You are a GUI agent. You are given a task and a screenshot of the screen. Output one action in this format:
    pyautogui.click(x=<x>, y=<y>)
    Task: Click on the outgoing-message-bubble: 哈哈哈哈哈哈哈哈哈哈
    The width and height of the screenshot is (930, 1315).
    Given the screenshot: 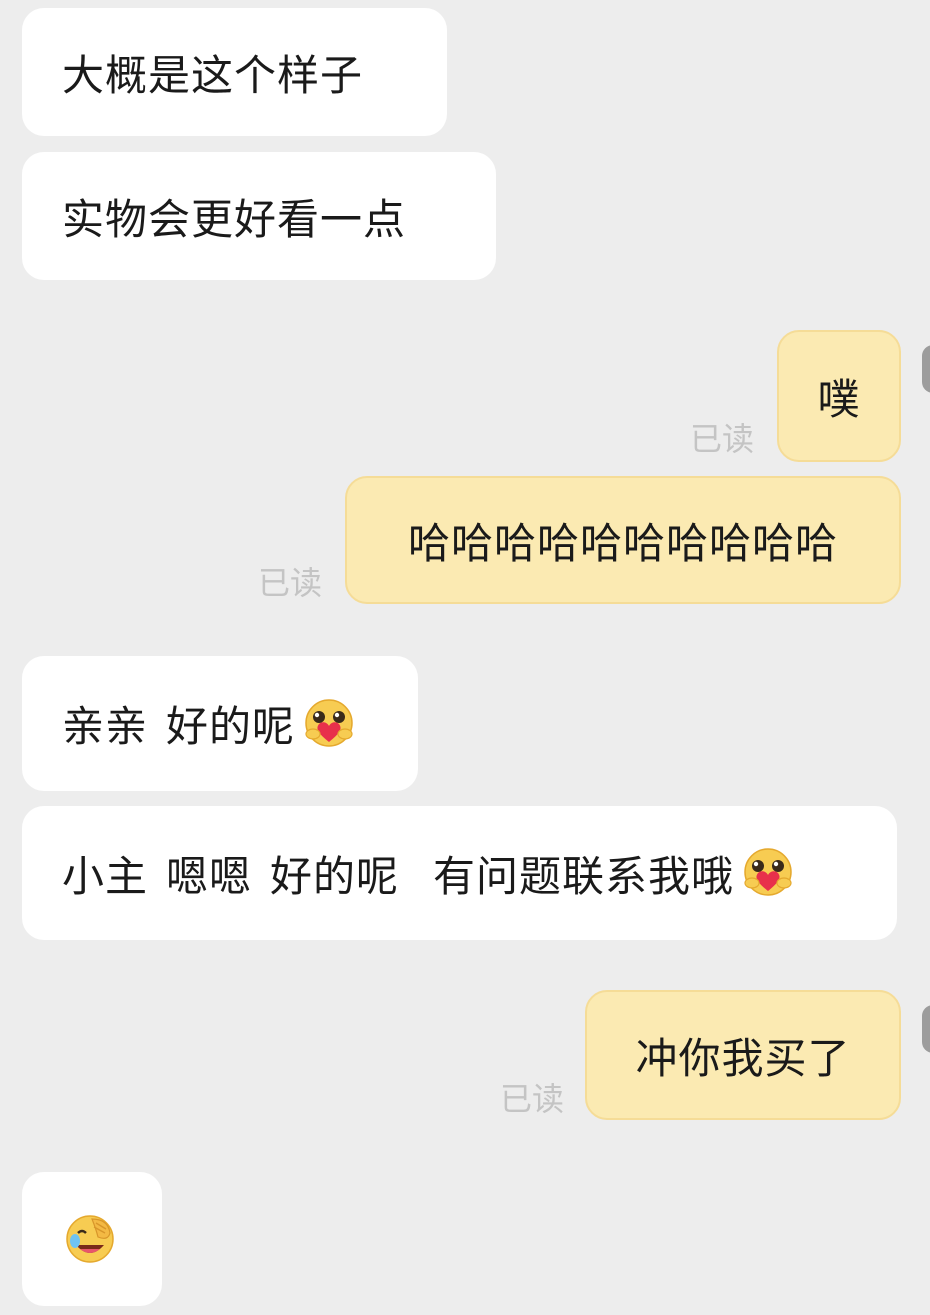 What is the action you would take?
    pyautogui.click(x=623, y=540)
    